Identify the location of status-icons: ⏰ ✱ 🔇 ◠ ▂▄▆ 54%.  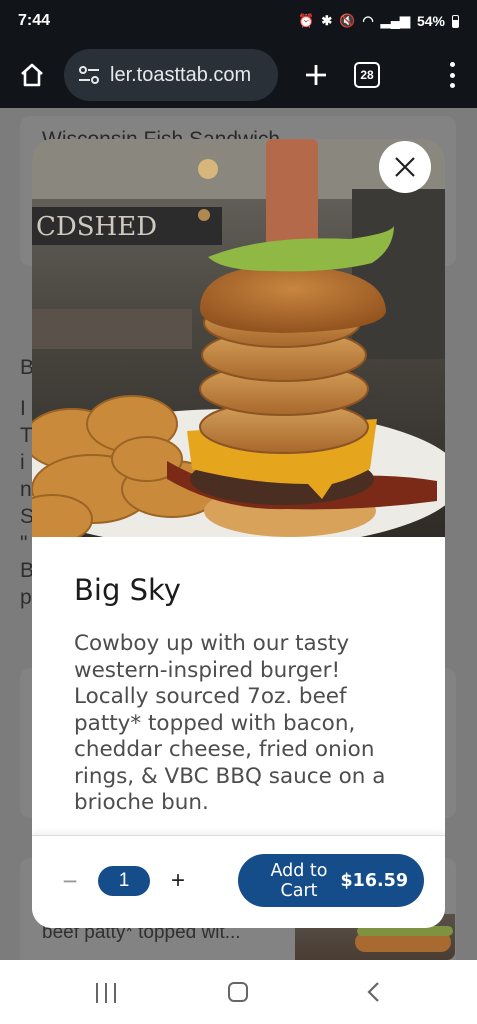
(378, 21).